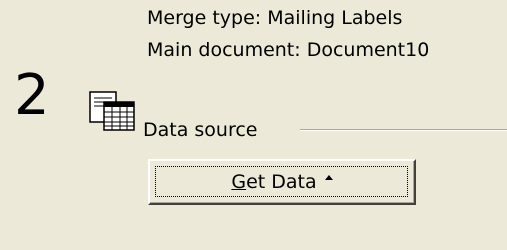 Image resolution: width=507 pixels, height=250 pixels. What do you see at coordinates (328, 177) in the screenshot?
I see `dropdown-caret-icon` at bounding box center [328, 177].